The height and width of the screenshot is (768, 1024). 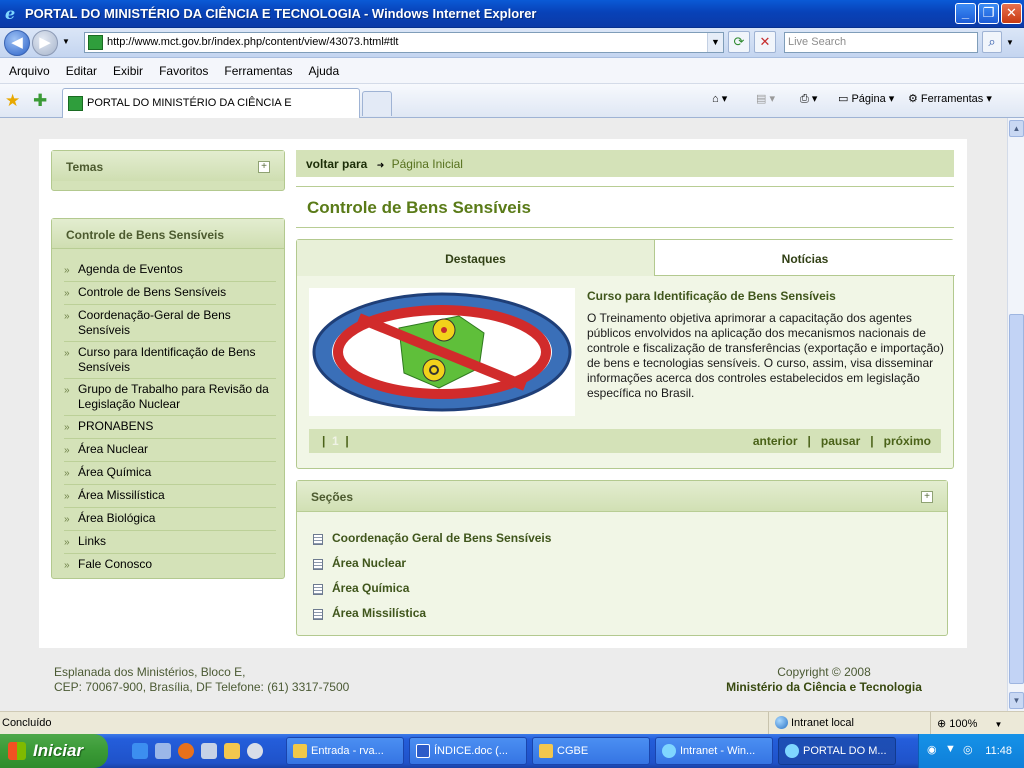 What do you see at coordinates (170, 323) in the screenshot?
I see `sidebar-item-coordenacao: » Coordenação-Geral de Bens Sensíveis` at bounding box center [170, 323].